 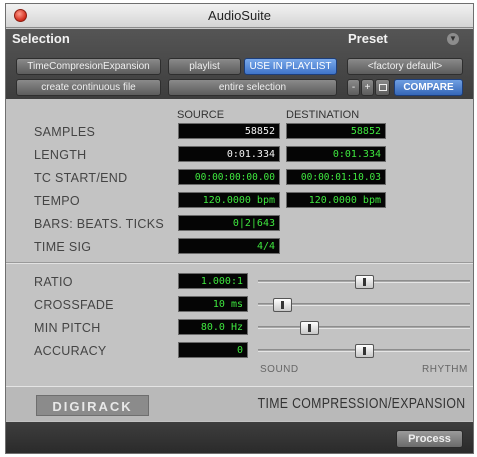 What do you see at coordinates (70, 351) in the screenshot?
I see `accuracy-label: ACCURACY` at bounding box center [70, 351].